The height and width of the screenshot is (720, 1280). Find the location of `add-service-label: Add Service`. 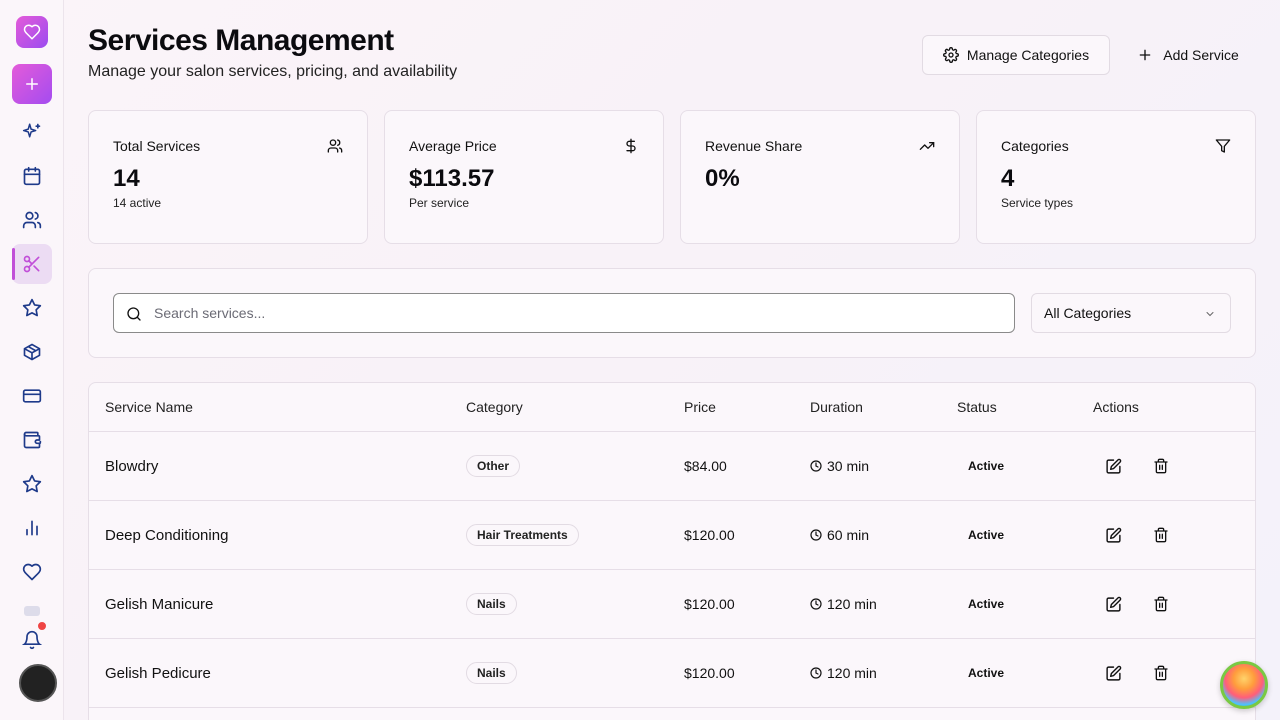

add-service-label: Add Service is located at coordinates (1201, 55).